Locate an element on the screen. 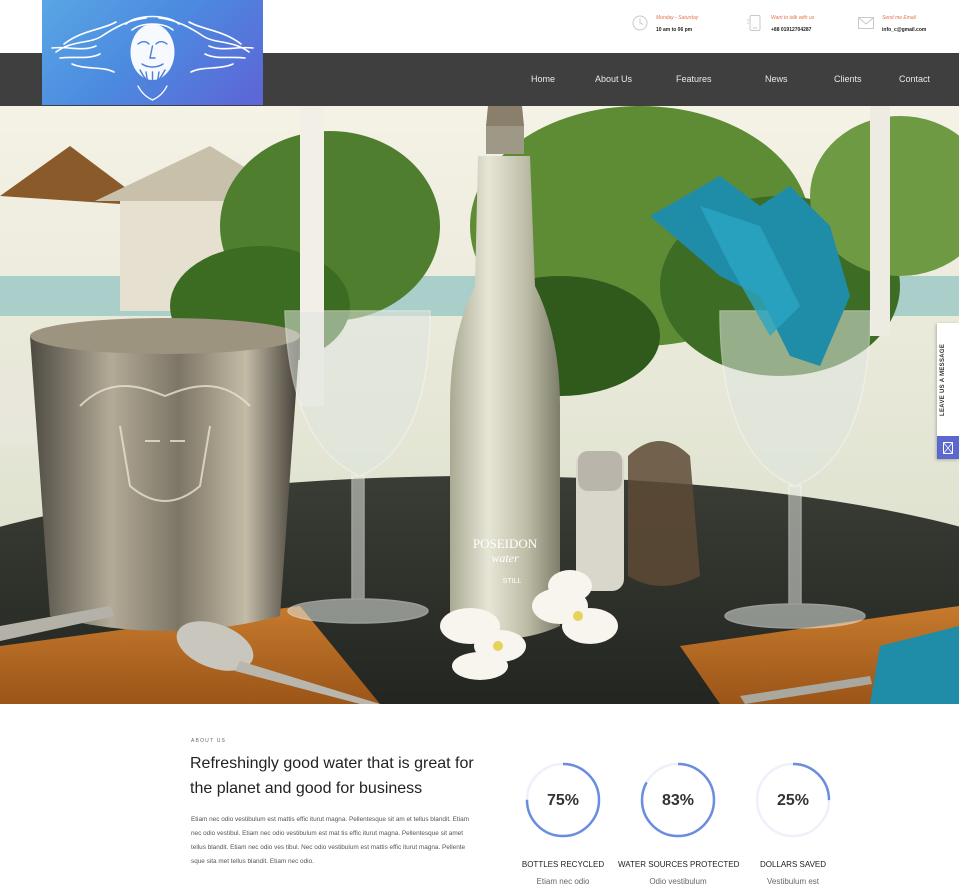 The image size is (959, 886). nav-contact: Contact is located at coordinates (914, 79).